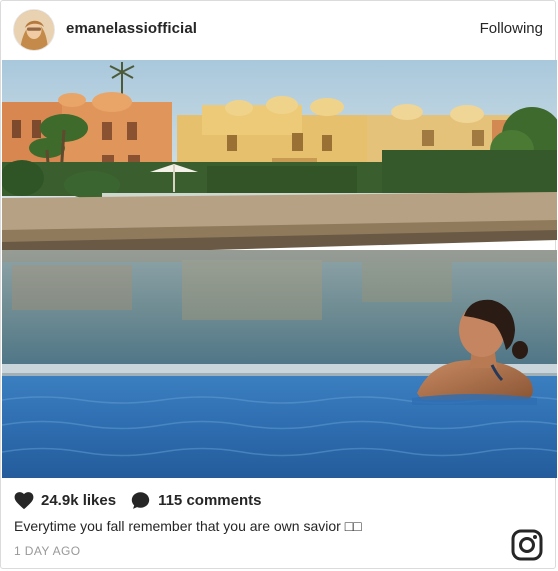 This screenshot has width=558, height=571. What do you see at coordinates (131, 28) in the screenshot?
I see `username: emanelassiofficial` at bounding box center [131, 28].